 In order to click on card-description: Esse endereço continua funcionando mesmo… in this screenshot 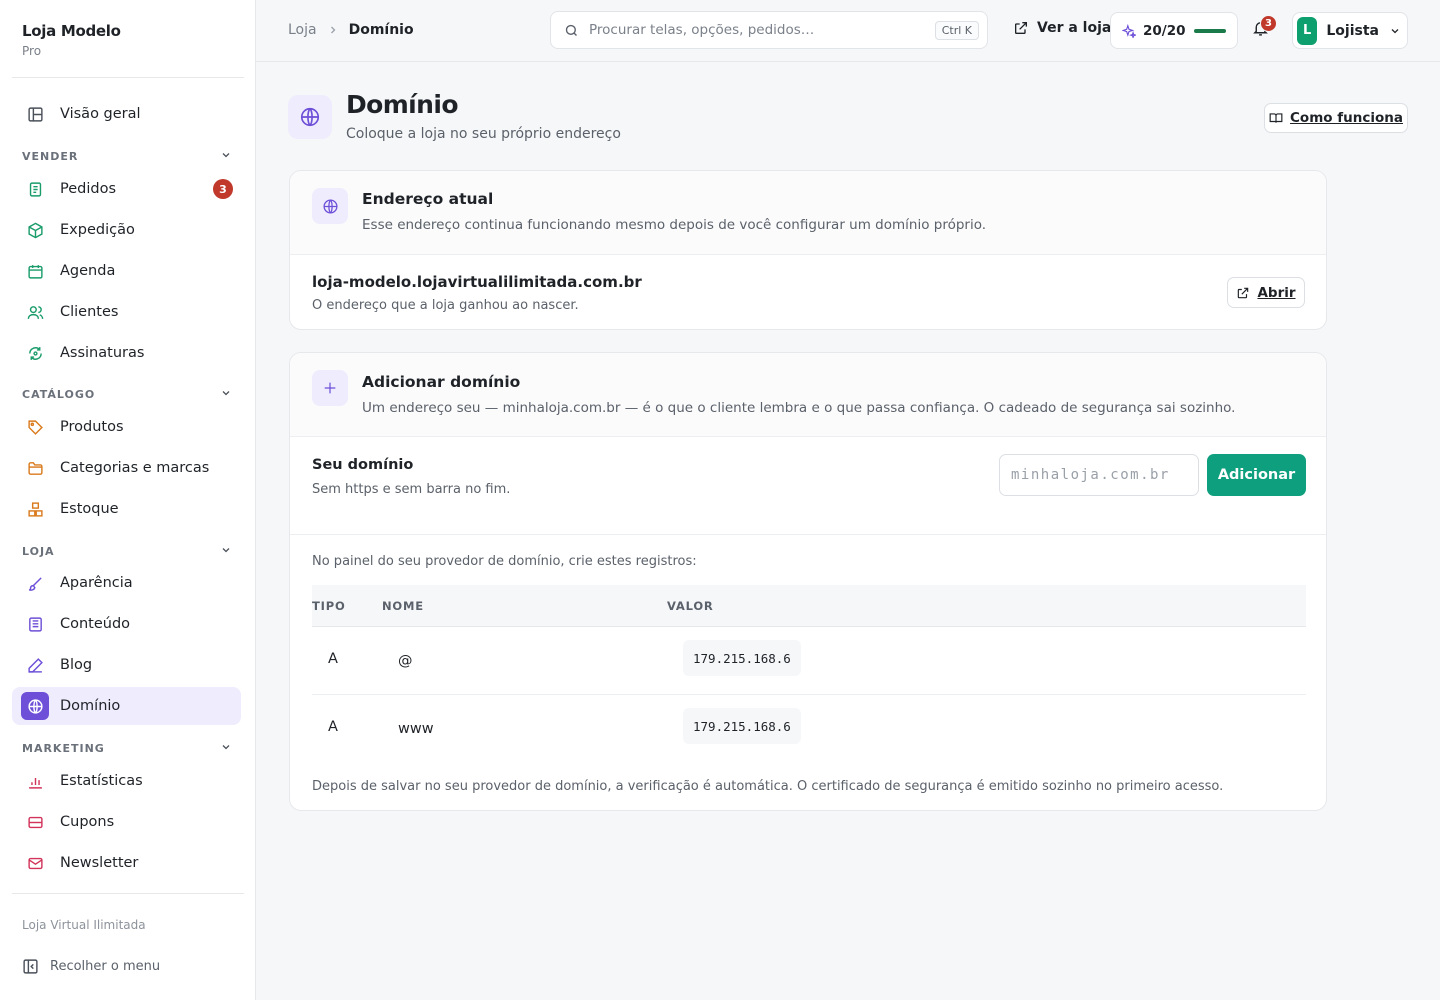, I will do `click(674, 225)`.